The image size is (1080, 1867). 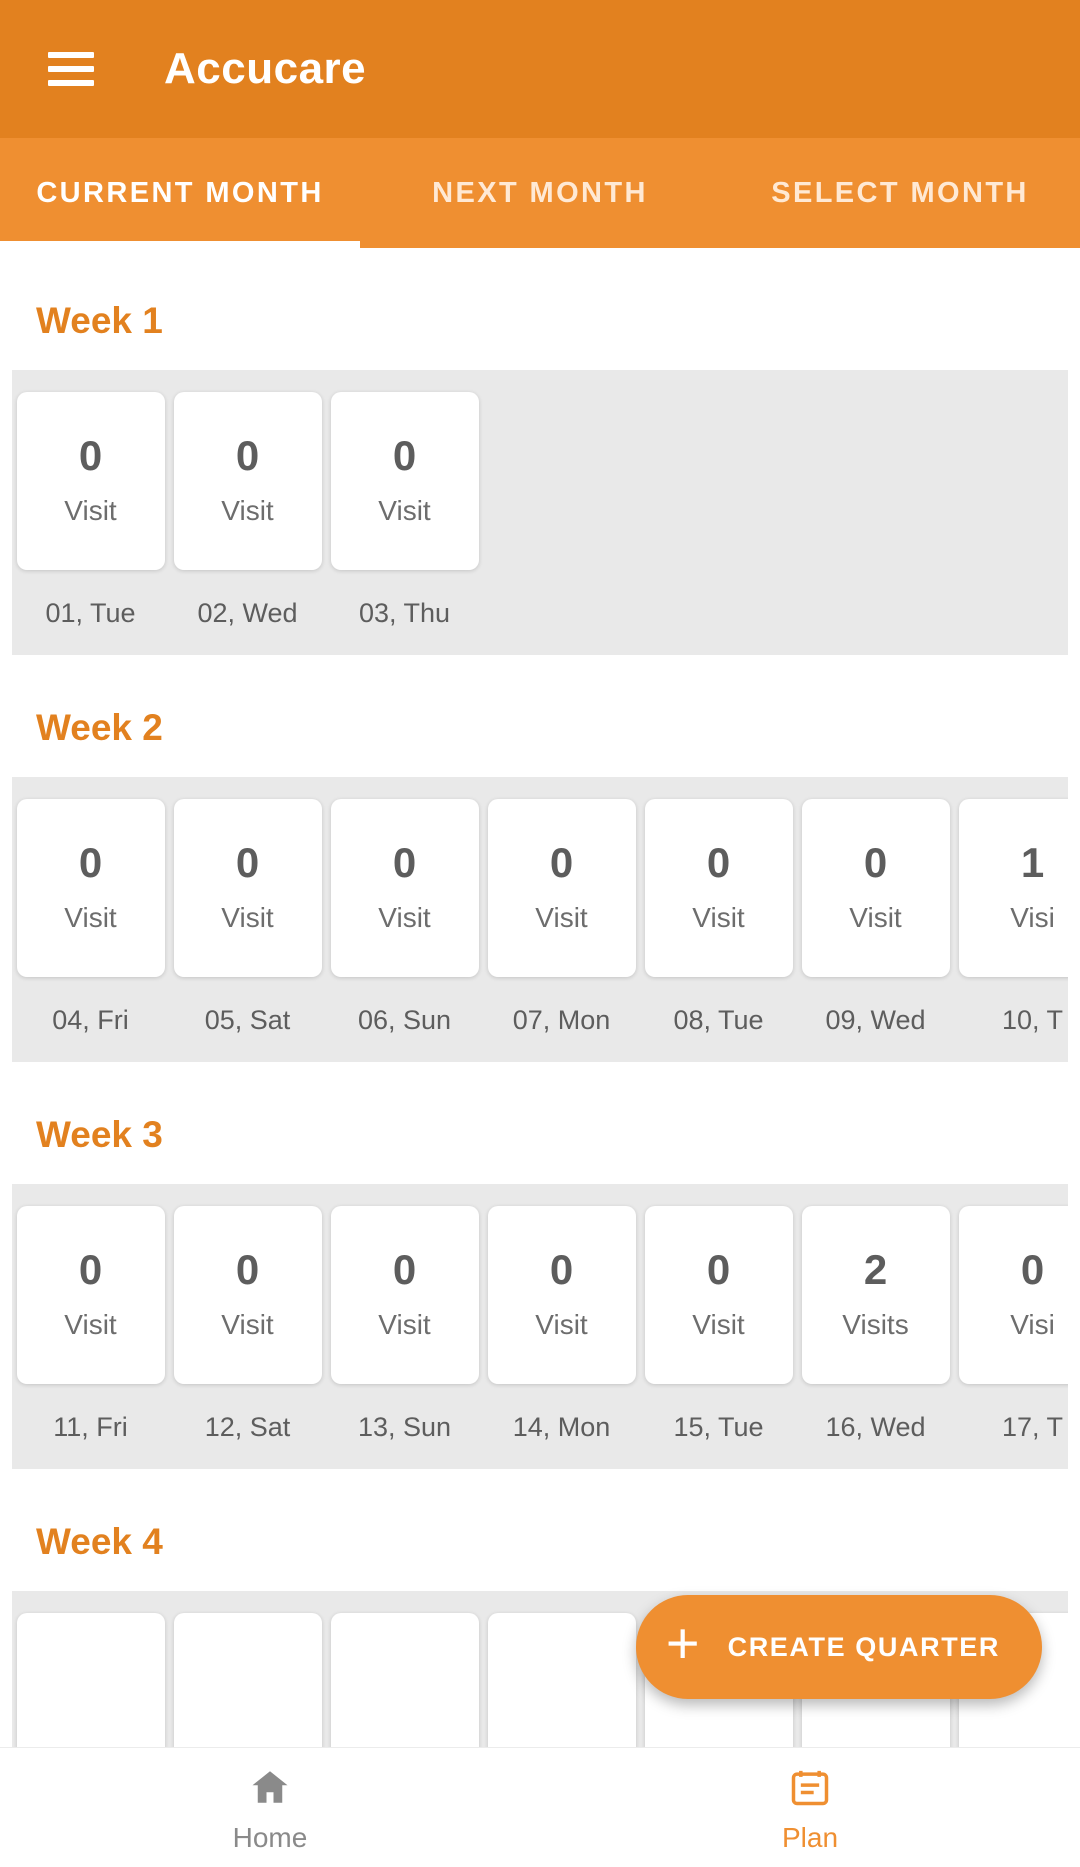 What do you see at coordinates (99, 1541) in the screenshot?
I see `week-heading: Week 4` at bounding box center [99, 1541].